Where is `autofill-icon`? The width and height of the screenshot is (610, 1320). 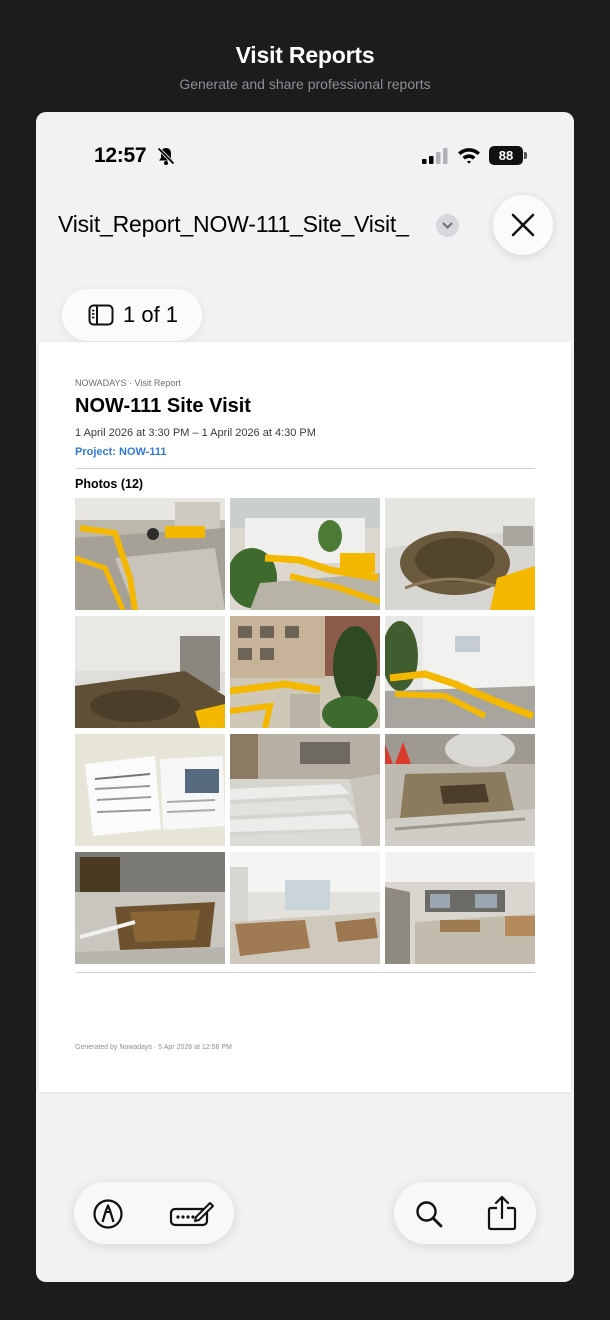
autofill-icon is located at coordinates (192, 1214).